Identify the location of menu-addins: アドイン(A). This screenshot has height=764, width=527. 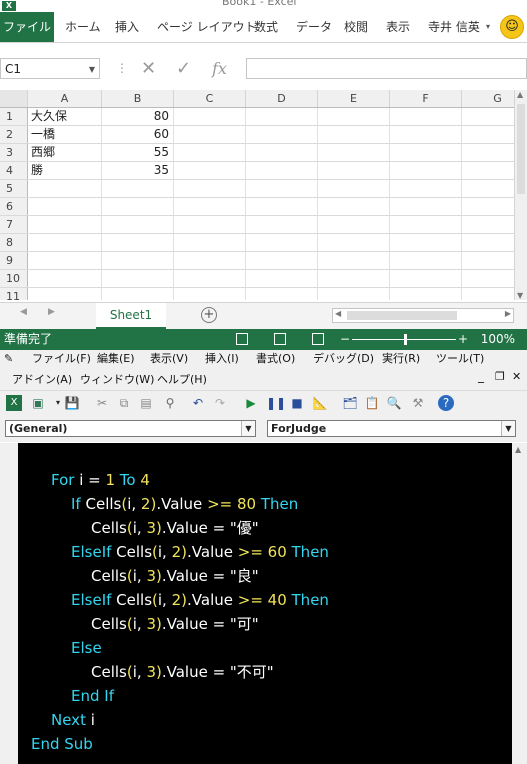
(42, 379).